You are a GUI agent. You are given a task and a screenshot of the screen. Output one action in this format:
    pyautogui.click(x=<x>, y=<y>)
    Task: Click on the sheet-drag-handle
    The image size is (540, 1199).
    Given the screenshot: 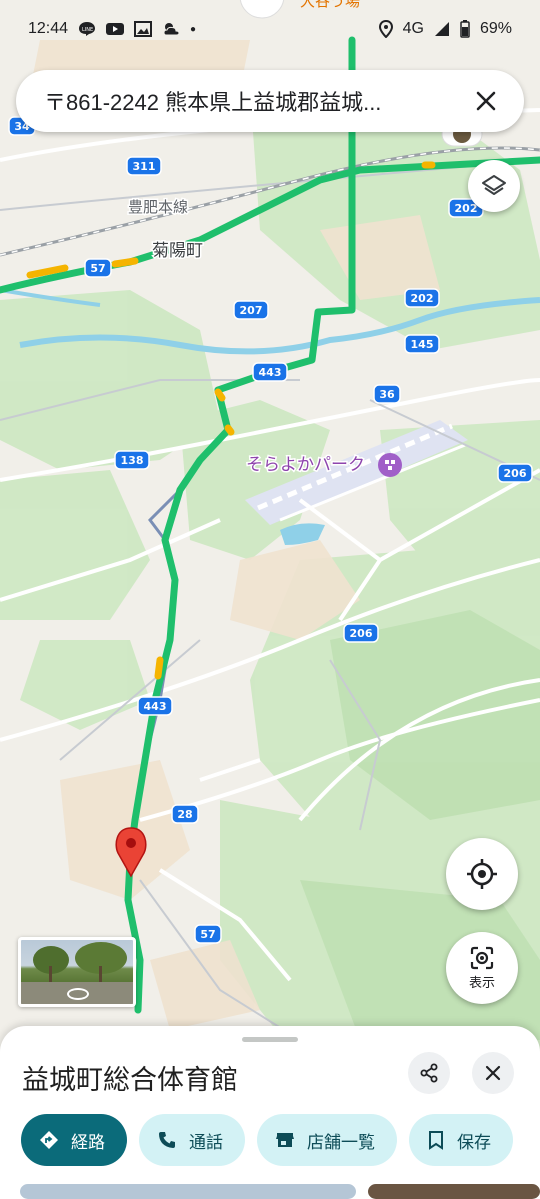 What is the action you would take?
    pyautogui.click(x=270, y=1039)
    